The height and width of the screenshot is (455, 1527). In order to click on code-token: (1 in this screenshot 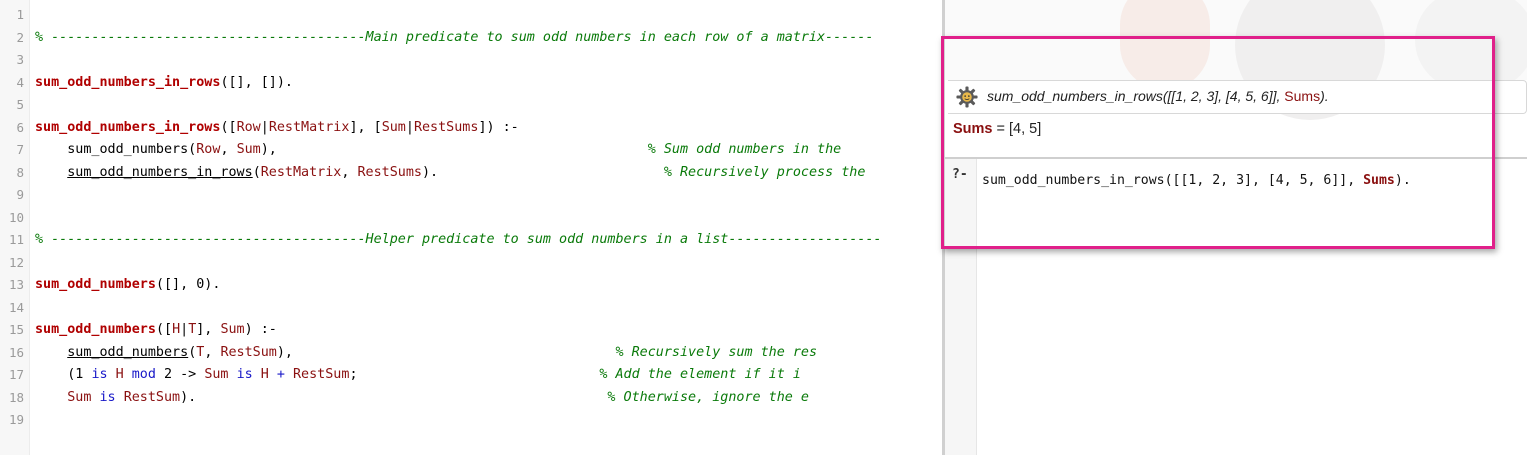, I will do `click(63, 374)`.